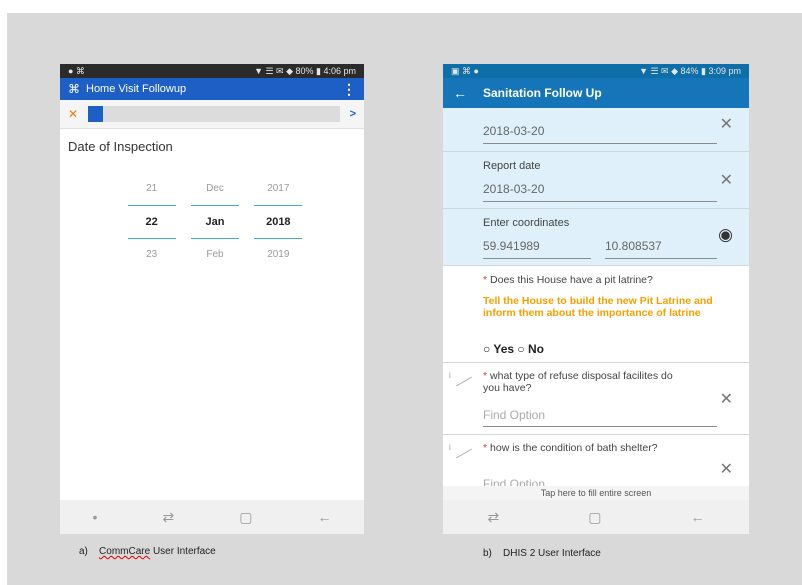  Describe the element at coordinates (151, 188) in the screenshot. I see `picker-day: 21` at that location.